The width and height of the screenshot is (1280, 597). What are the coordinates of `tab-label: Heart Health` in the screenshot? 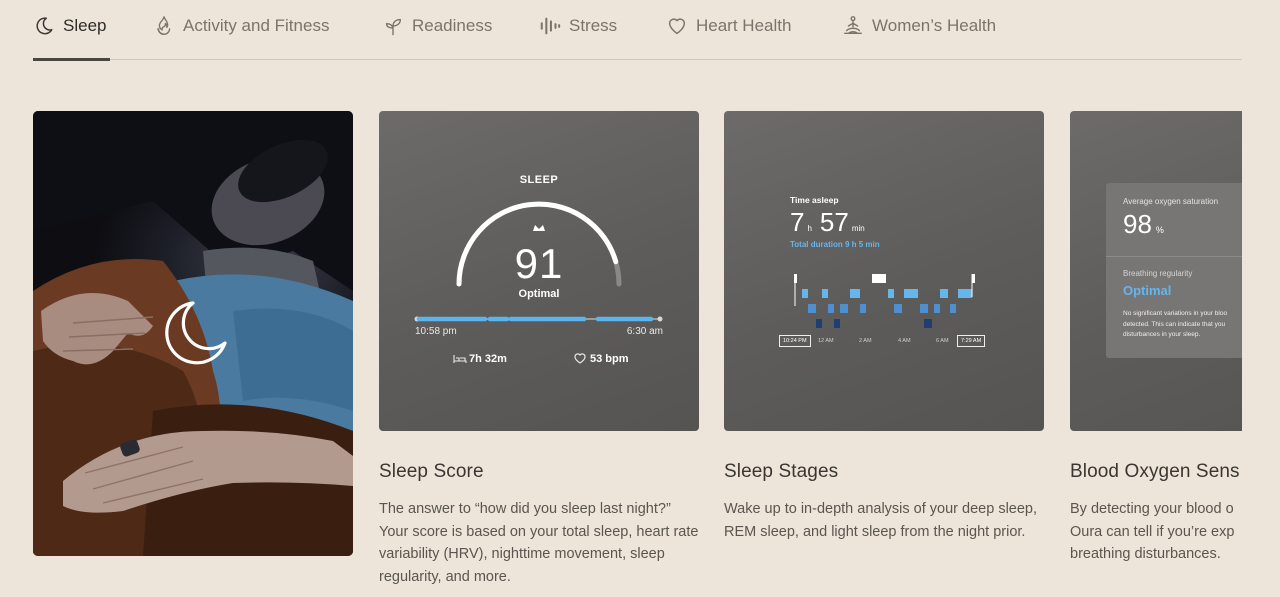 It's located at (744, 25).